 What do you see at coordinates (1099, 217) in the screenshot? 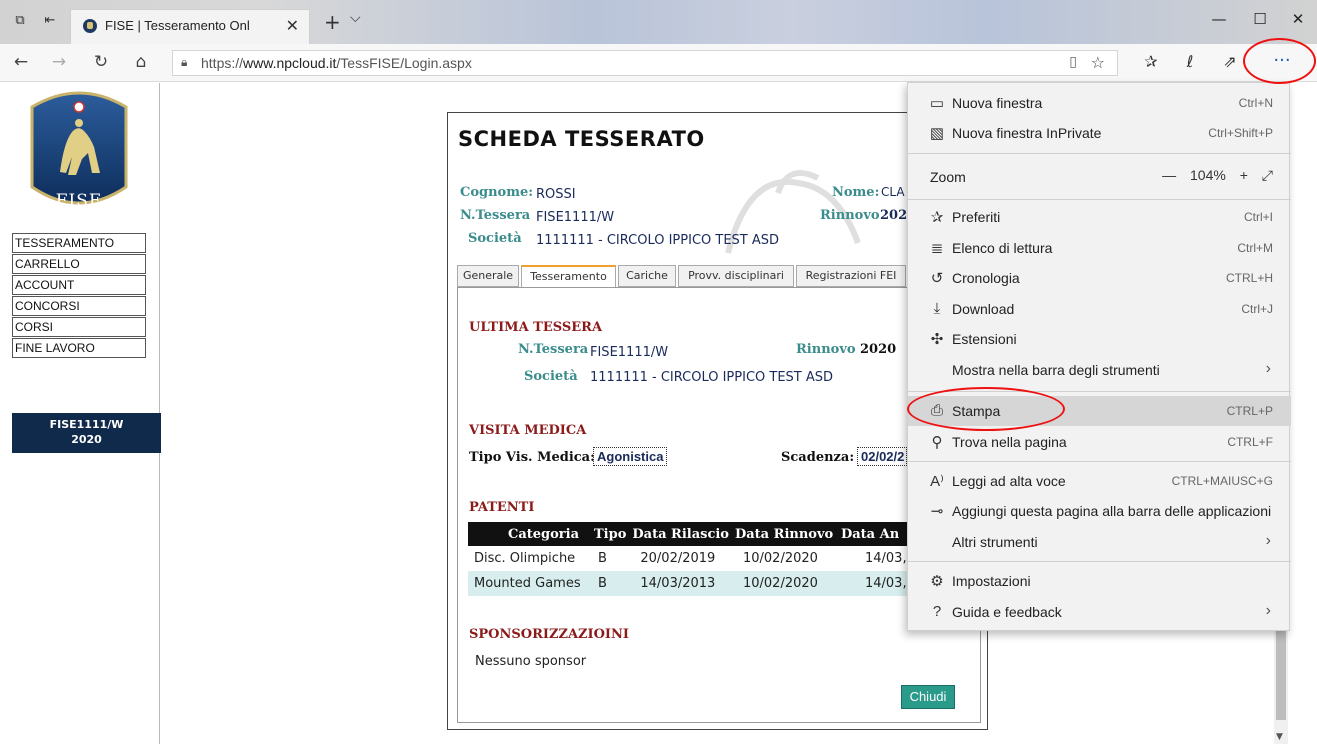
I see `menu-item-favorites: ✰ Preferiti Ctrl+I` at bounding box center [1099, 217].